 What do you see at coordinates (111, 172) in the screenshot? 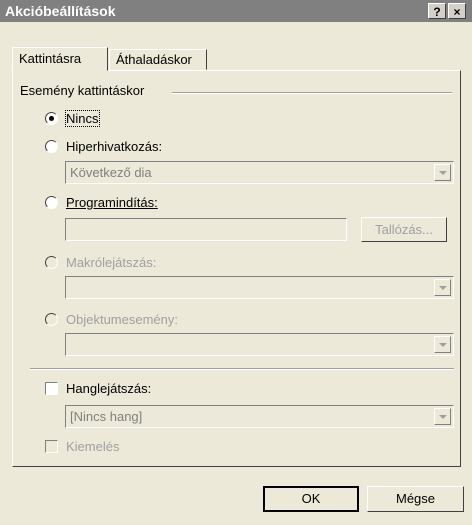
I see `hyperlink-select-value: Következő dia` at bounding box center [111, 172].